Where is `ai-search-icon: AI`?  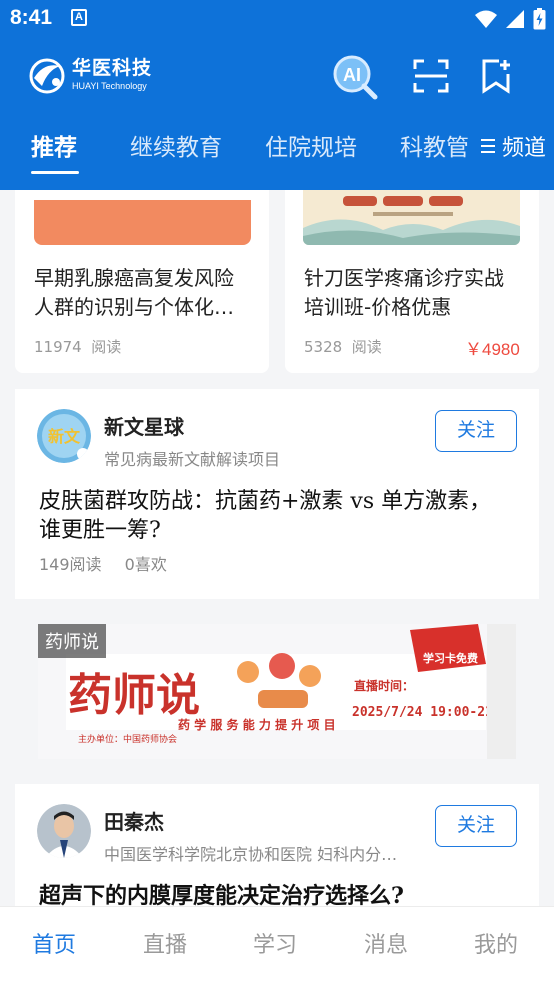
ai-search-icon: AI is located at coordinates (355, 77).